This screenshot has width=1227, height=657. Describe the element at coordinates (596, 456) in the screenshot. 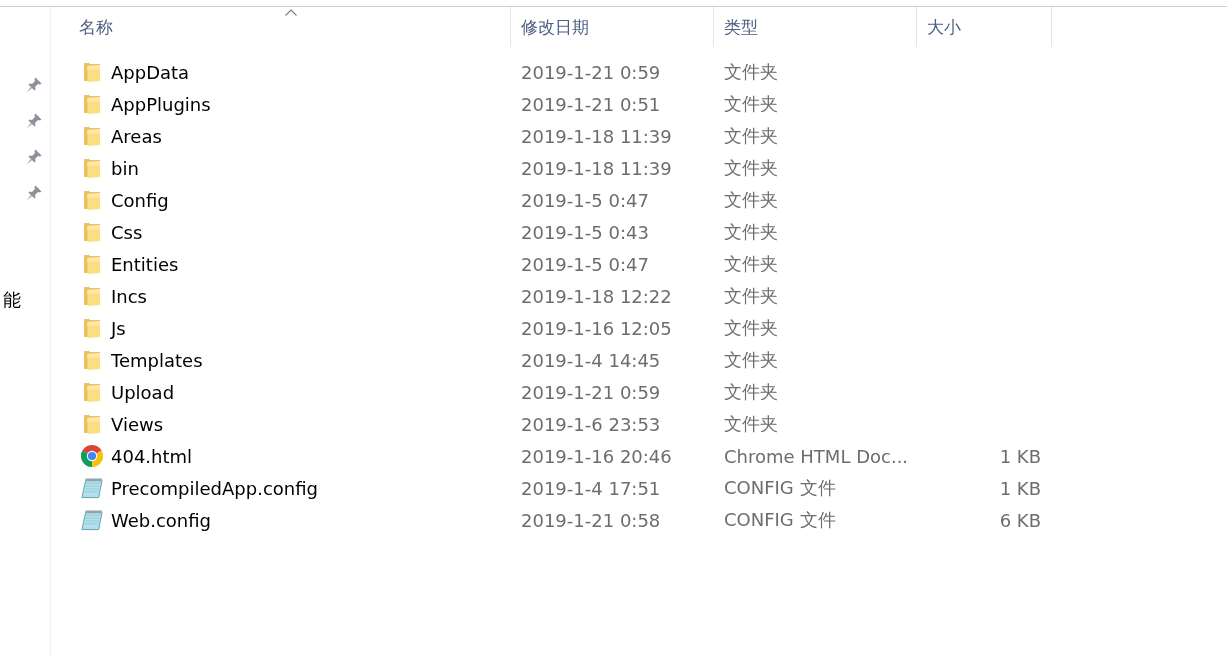

I see `modified-date: 2019-1-16 20:46` at that location.